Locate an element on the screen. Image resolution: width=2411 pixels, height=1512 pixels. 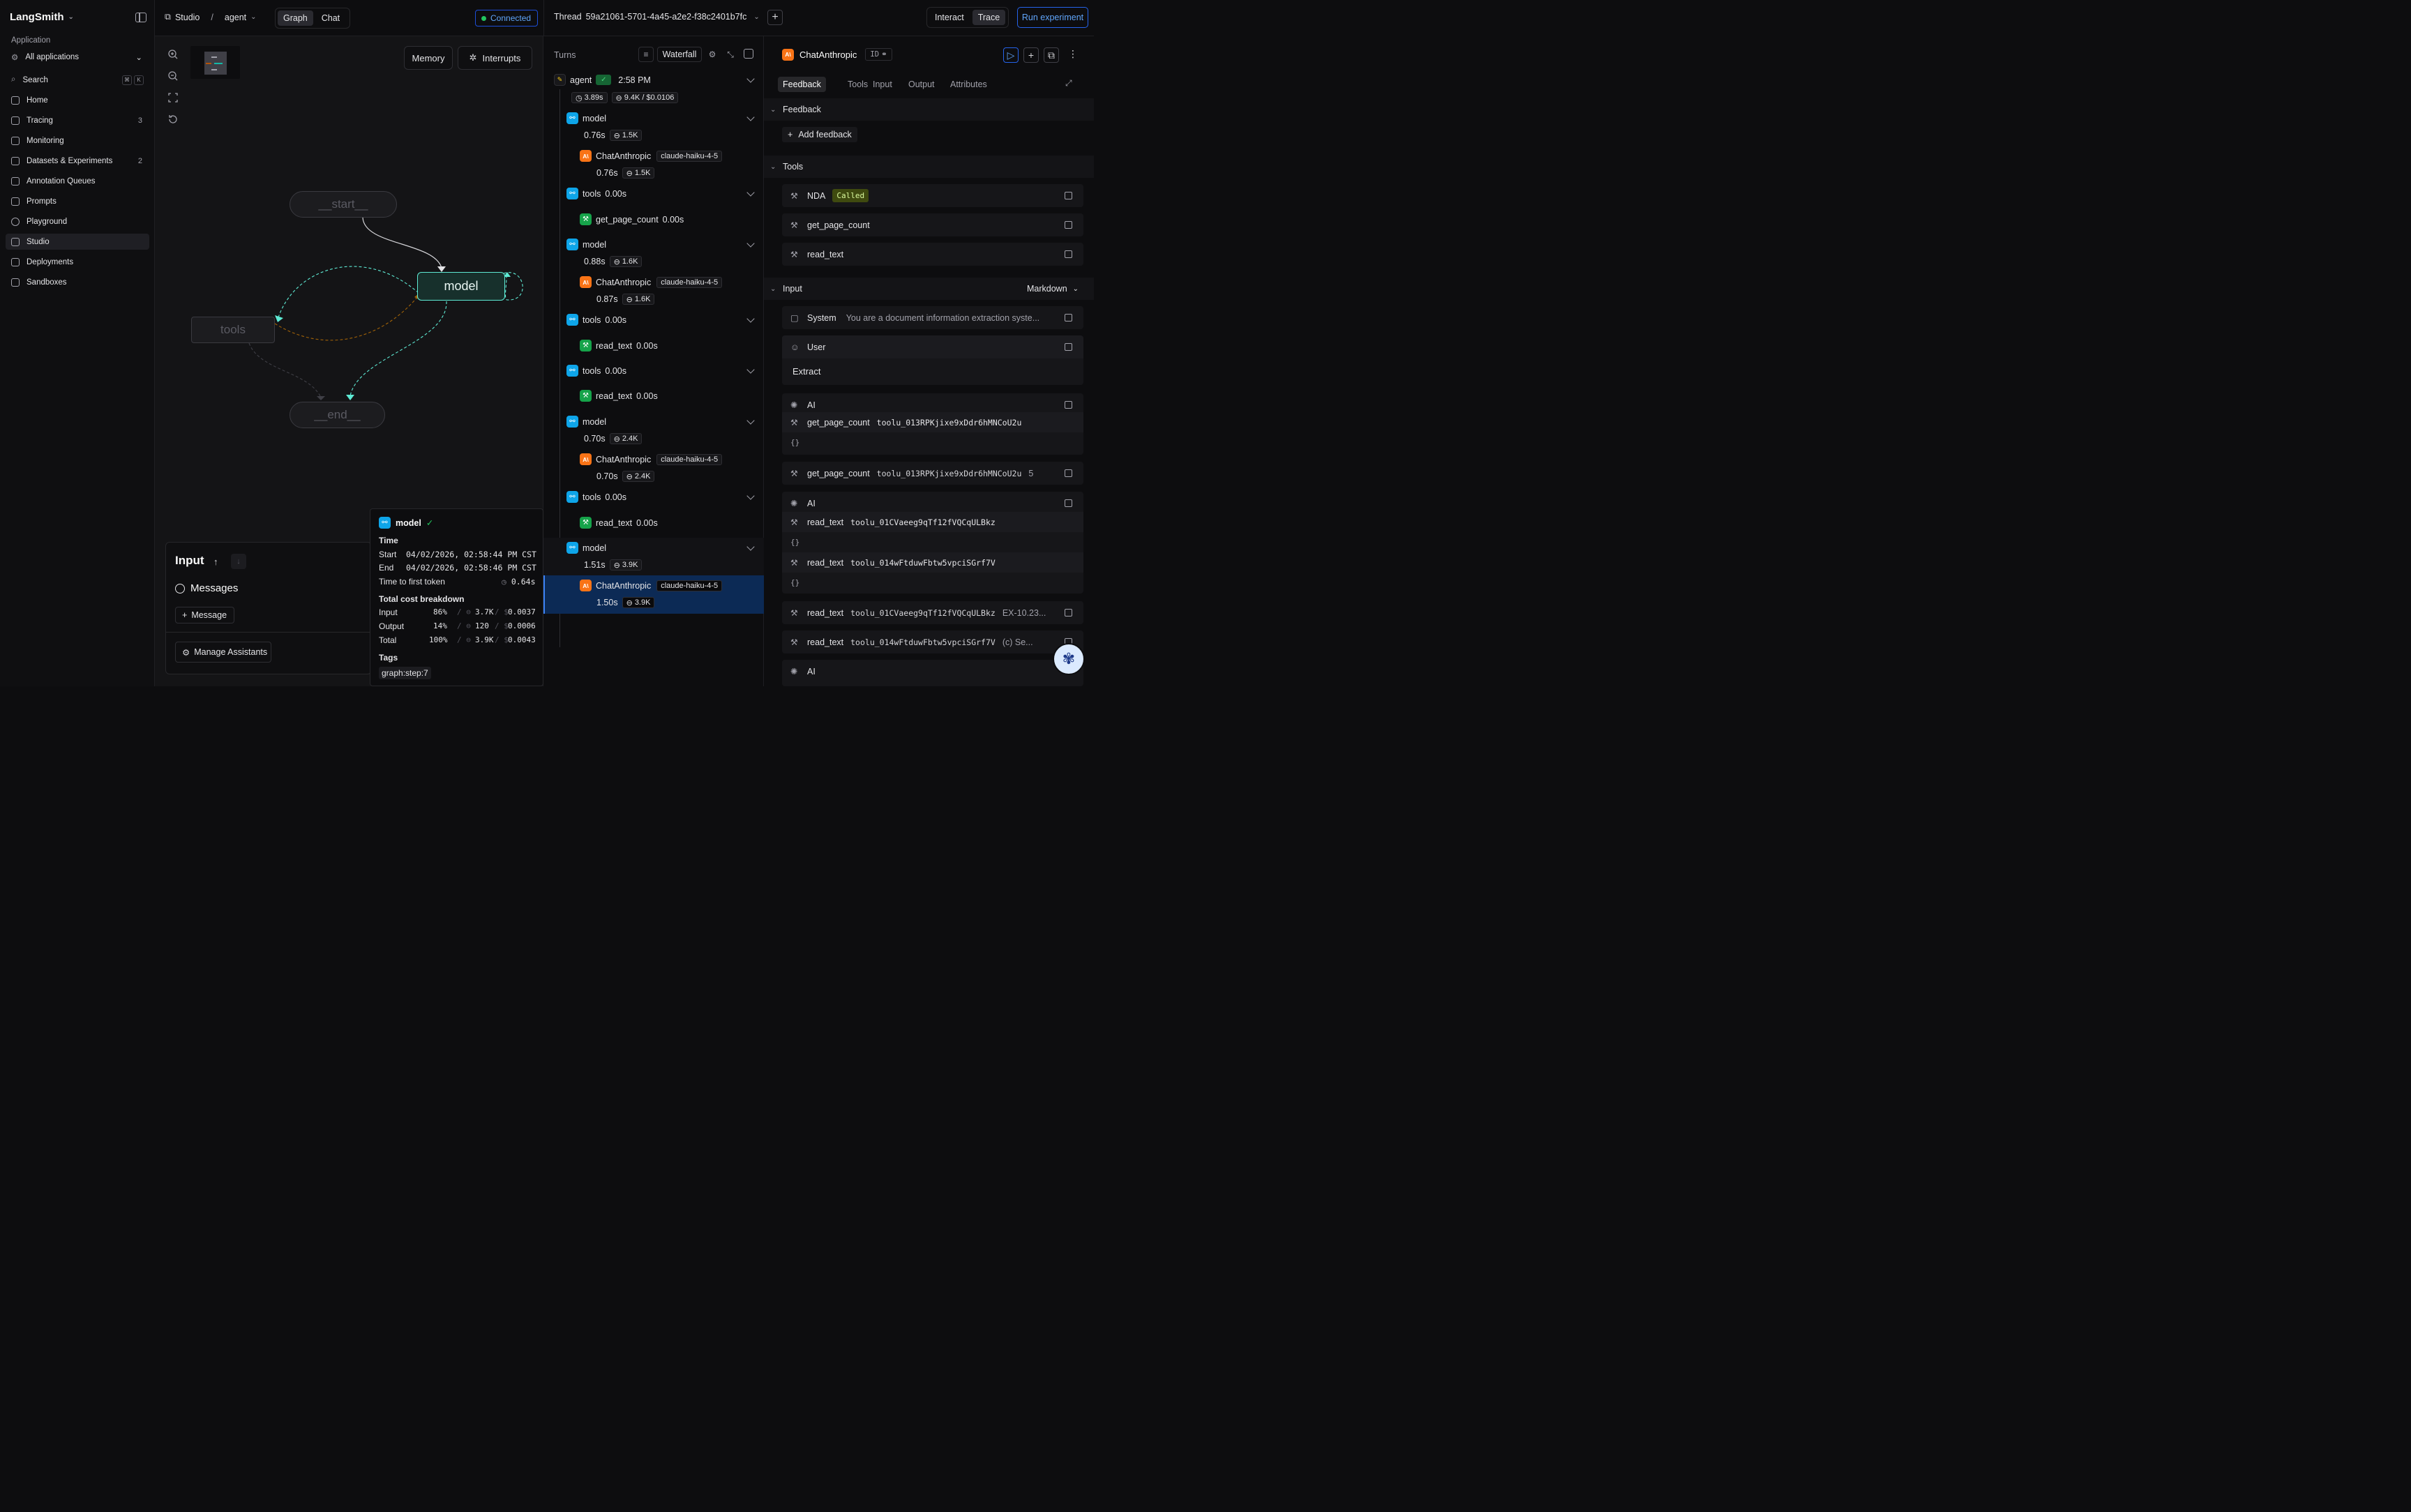
add-message-button: + Message is located at coordinates (204, 615).